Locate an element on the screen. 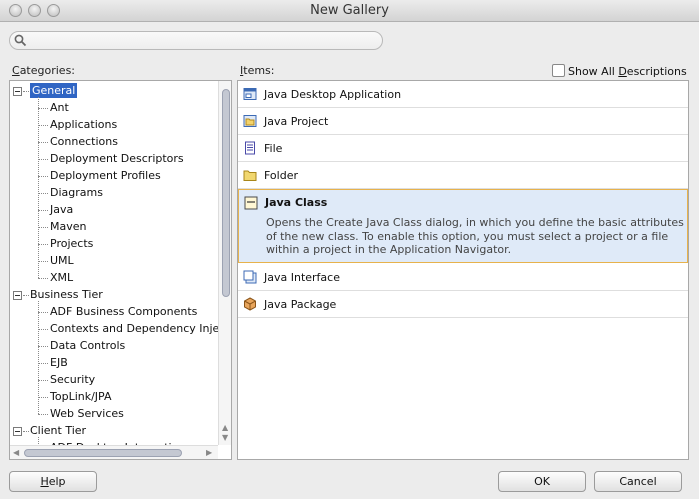  ok-button: OK is located at coordinates (542, 481).